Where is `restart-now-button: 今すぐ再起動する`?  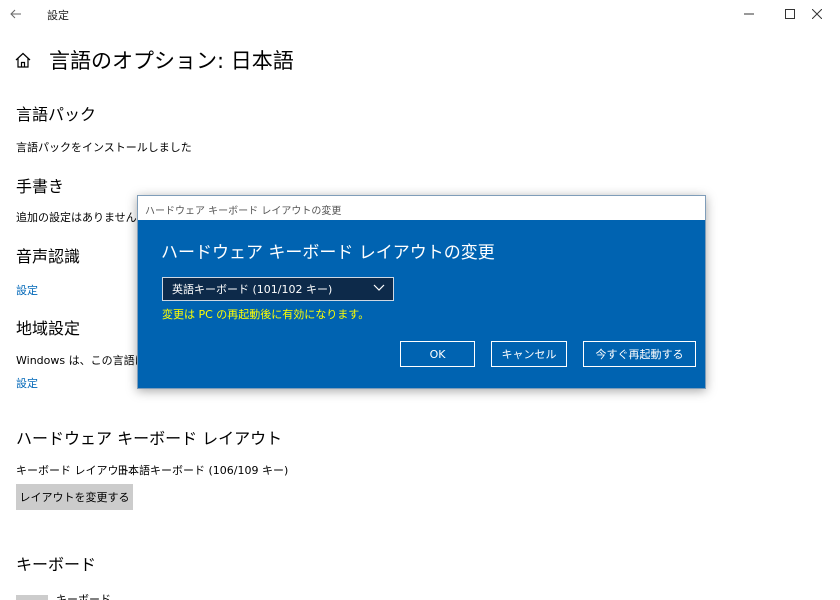
restart-now-button: 今すぐ再起動する is located at coordinates (639, 354).